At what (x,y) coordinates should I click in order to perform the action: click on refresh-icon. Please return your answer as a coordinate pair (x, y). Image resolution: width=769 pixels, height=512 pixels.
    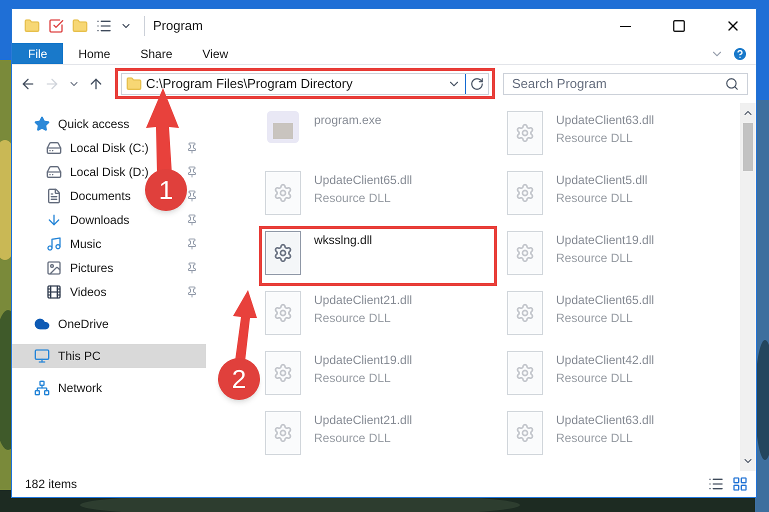
    Looking at the image, I should click on (477, 84).